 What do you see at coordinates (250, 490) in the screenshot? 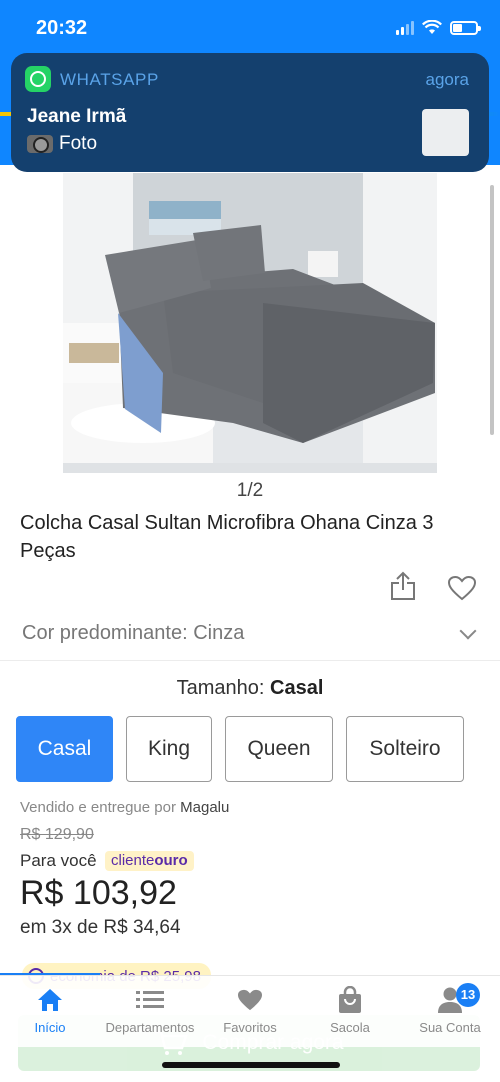
I see `image-pager: 1/2` at bounding box center [250, 490].